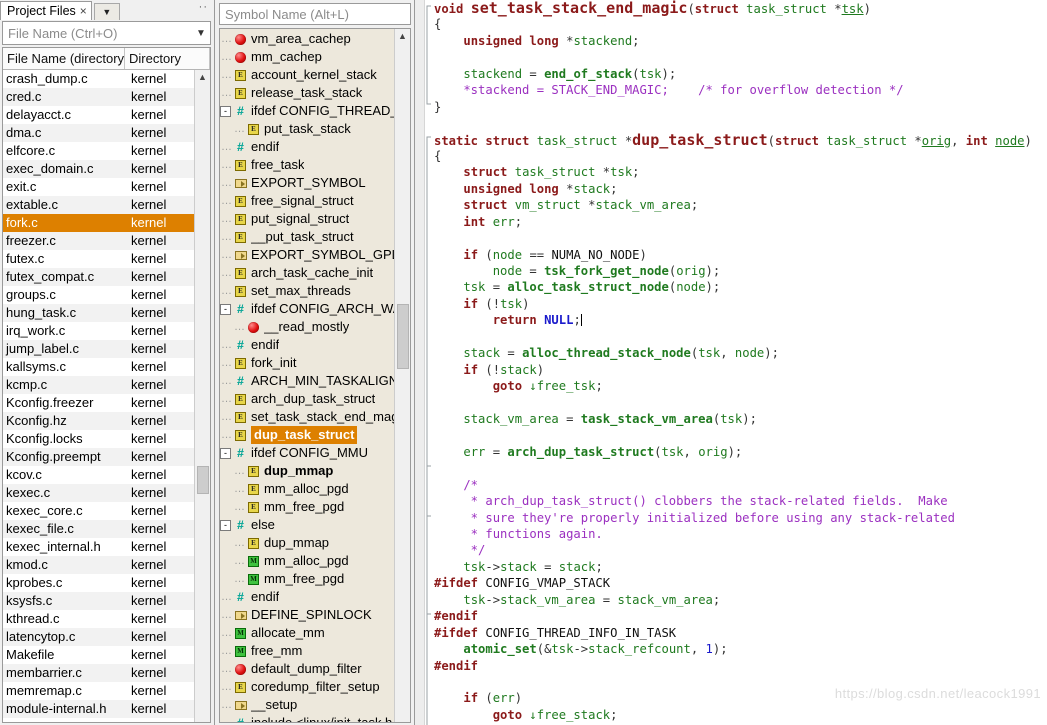 This screenshot has height=725, width=1047. Describe the element at coordinates (98, 709) in the screenshot. I see `table-row: module-internal.h kernel` at that location.